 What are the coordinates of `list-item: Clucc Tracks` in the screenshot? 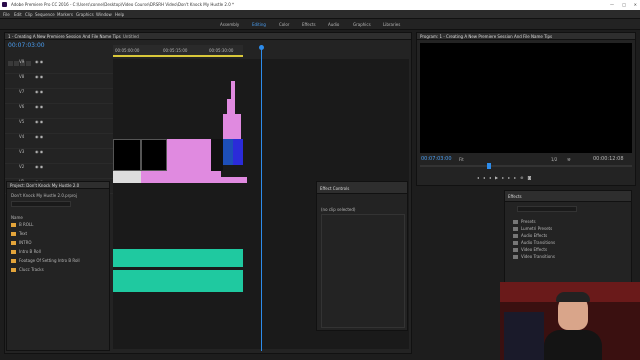 It's located at (59, 271).